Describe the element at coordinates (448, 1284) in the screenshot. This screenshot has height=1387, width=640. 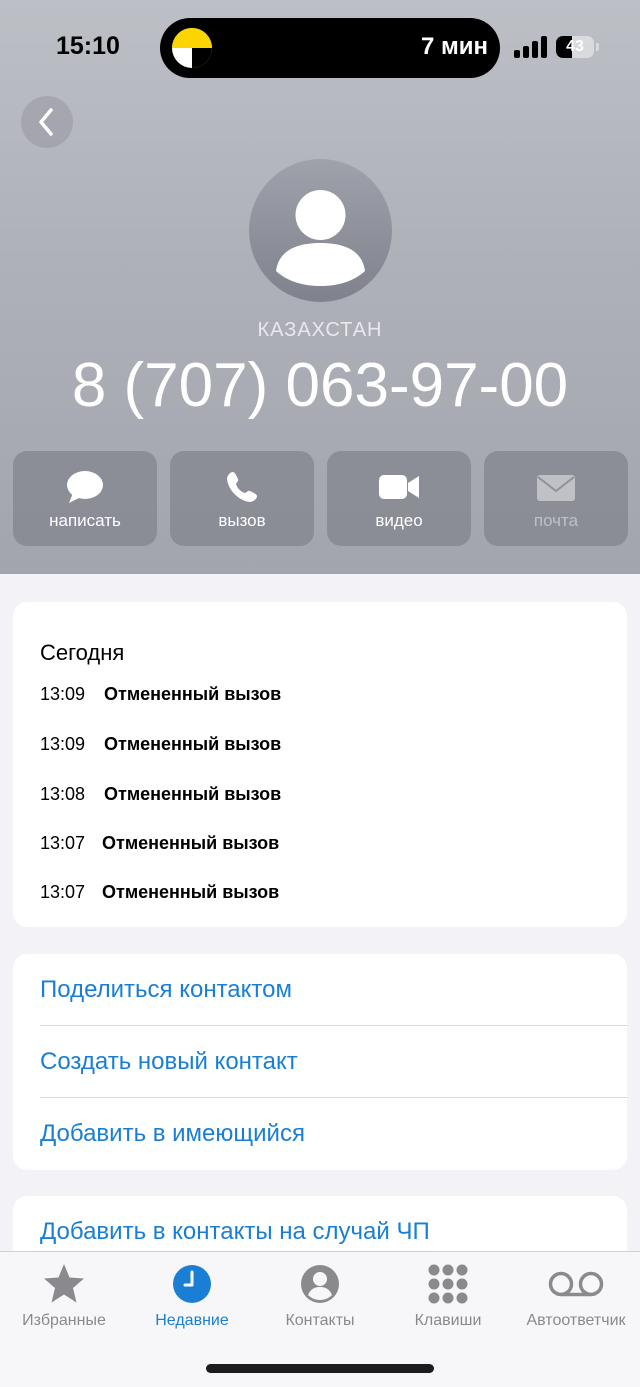
I see `keypad-icon` at that location.